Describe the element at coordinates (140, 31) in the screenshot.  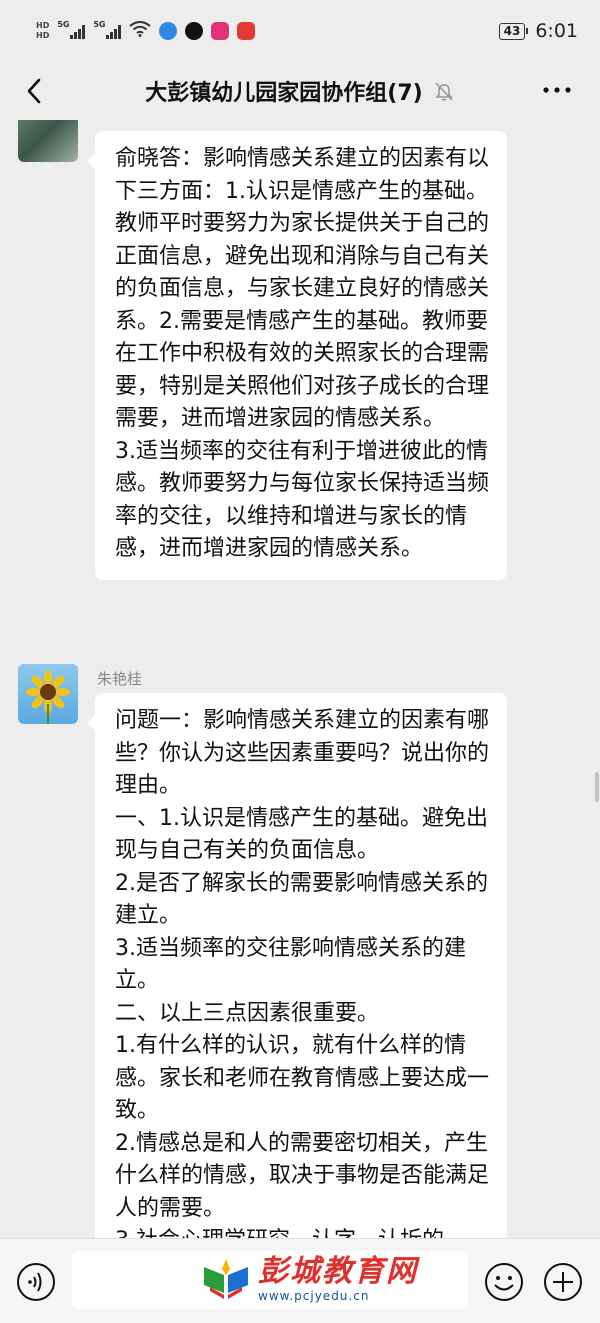
I see `wifi-icon` at that location.